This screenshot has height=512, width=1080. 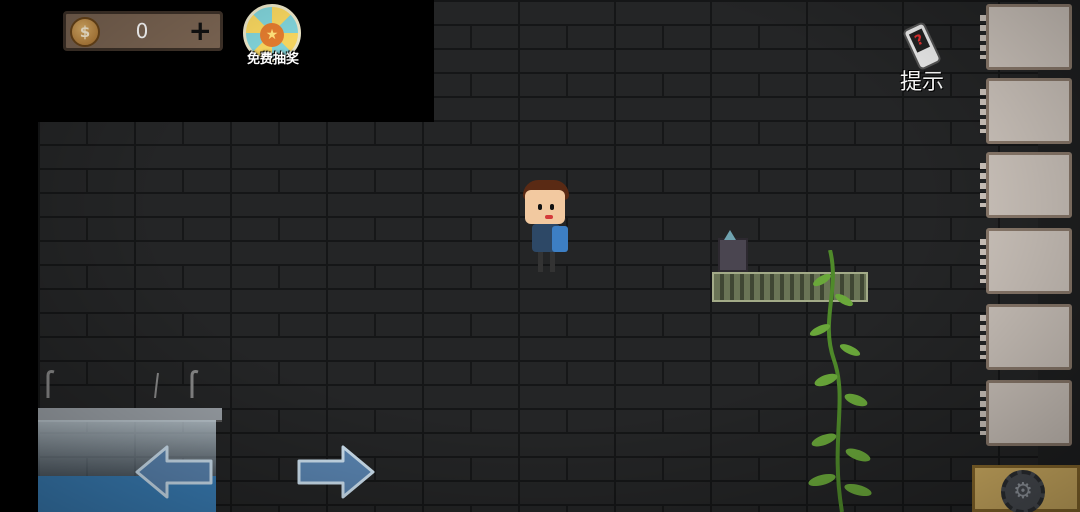 I want to click on character-eye-right, so click(x=552, y=207).